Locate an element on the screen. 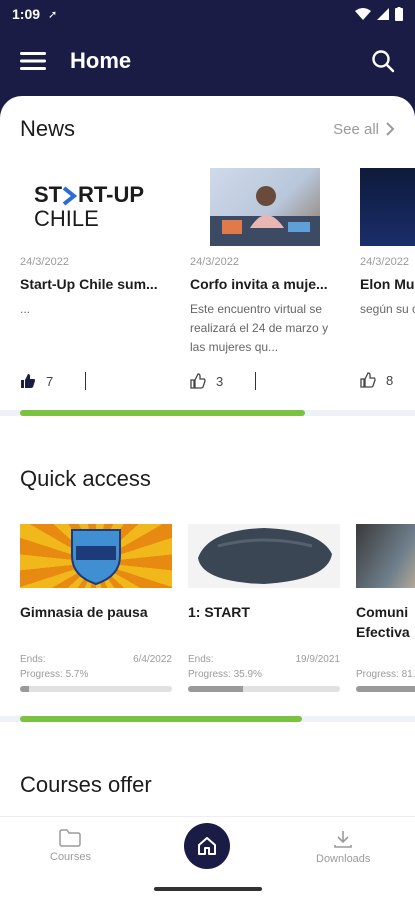 The width and height of the screenshot is (415, 900). quick-access-header: Quick access is located at coordinates (207, 479).